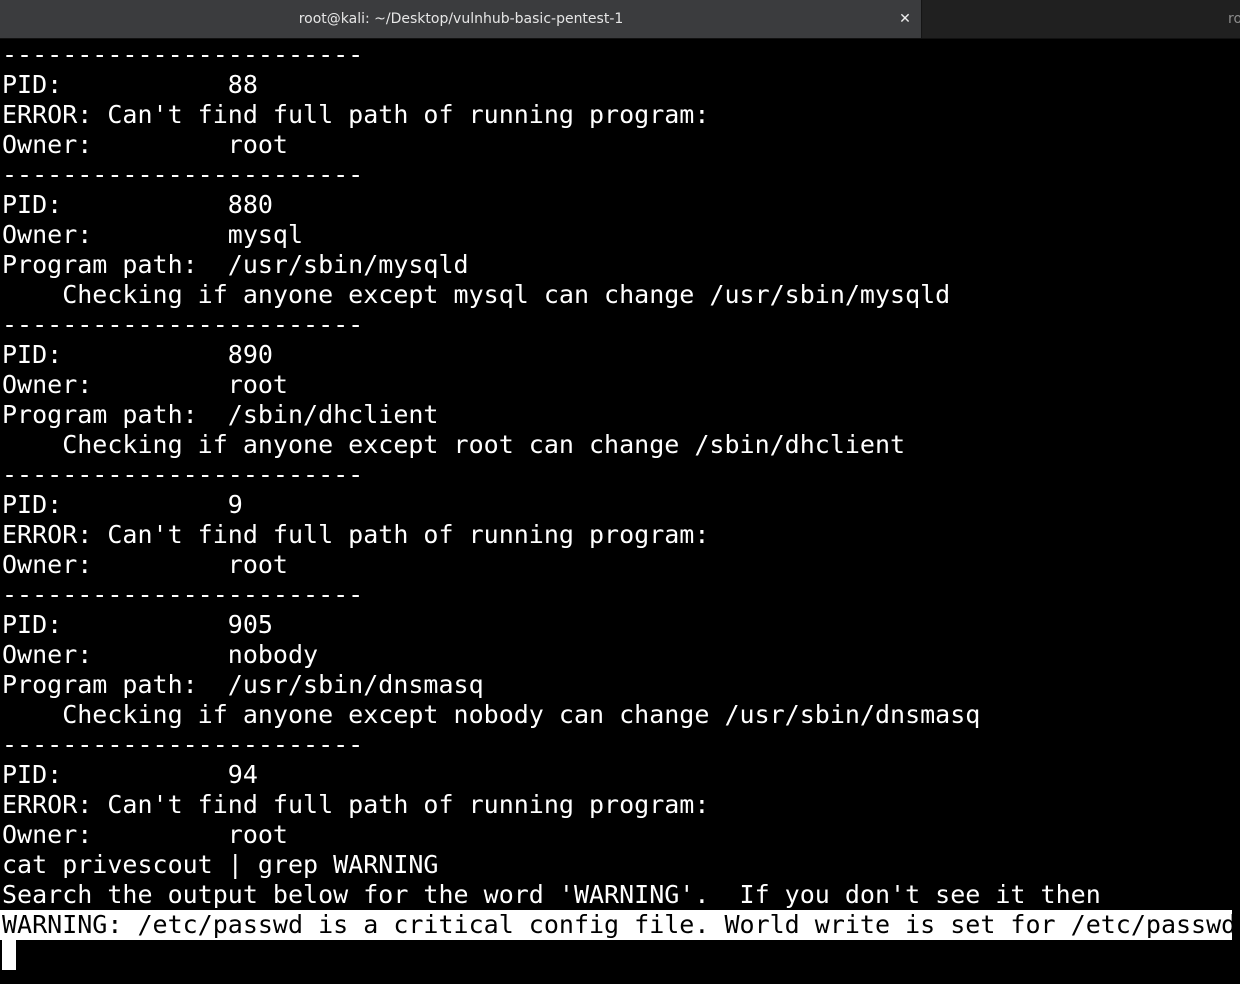 This screenshot has height=984, width=1240. I want to click on tab-inactive-title: ro, so click(1234, 19).